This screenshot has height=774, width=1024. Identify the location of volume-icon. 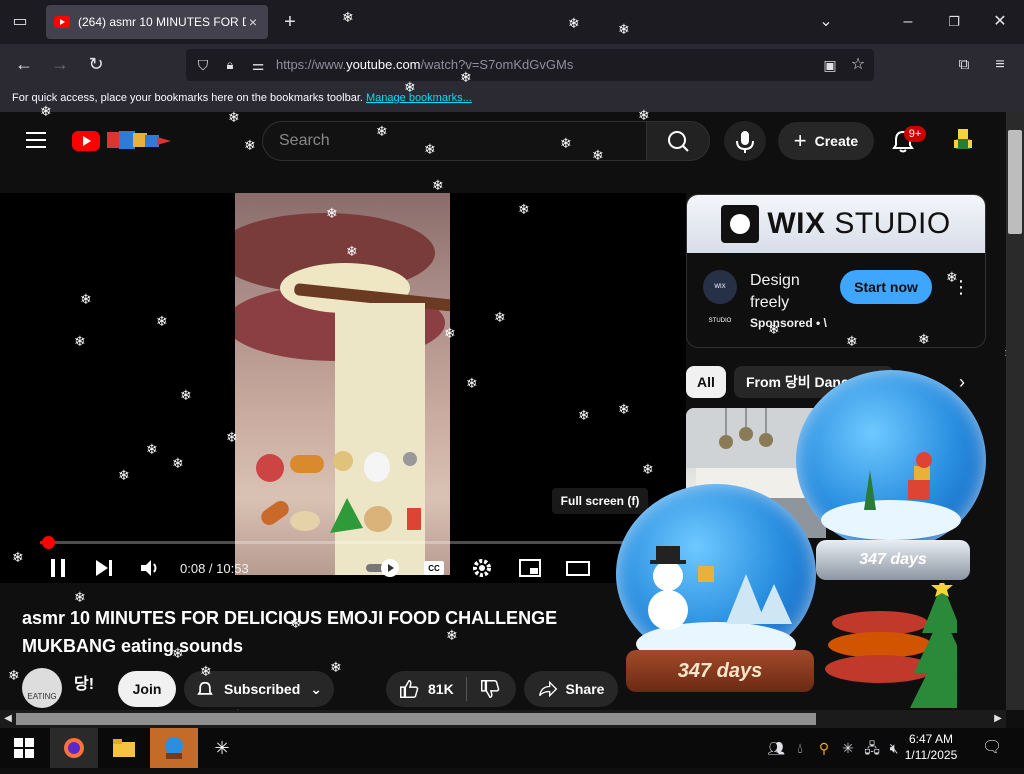
(150, 568).